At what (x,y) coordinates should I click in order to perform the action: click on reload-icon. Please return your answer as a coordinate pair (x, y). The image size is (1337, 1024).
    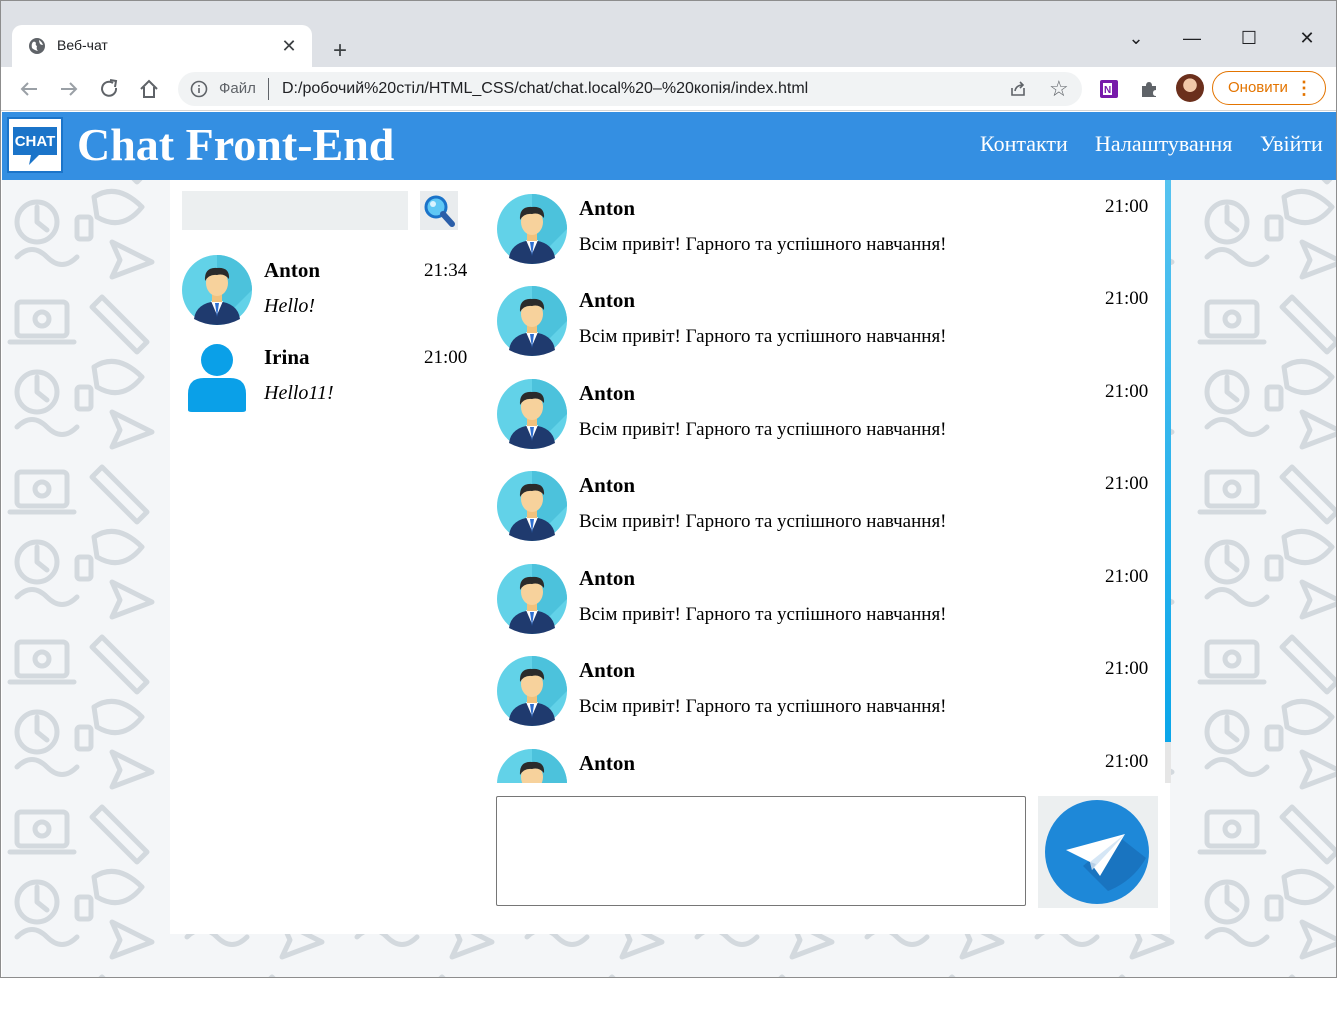
    Looking at the image, I should click on (109, 89).